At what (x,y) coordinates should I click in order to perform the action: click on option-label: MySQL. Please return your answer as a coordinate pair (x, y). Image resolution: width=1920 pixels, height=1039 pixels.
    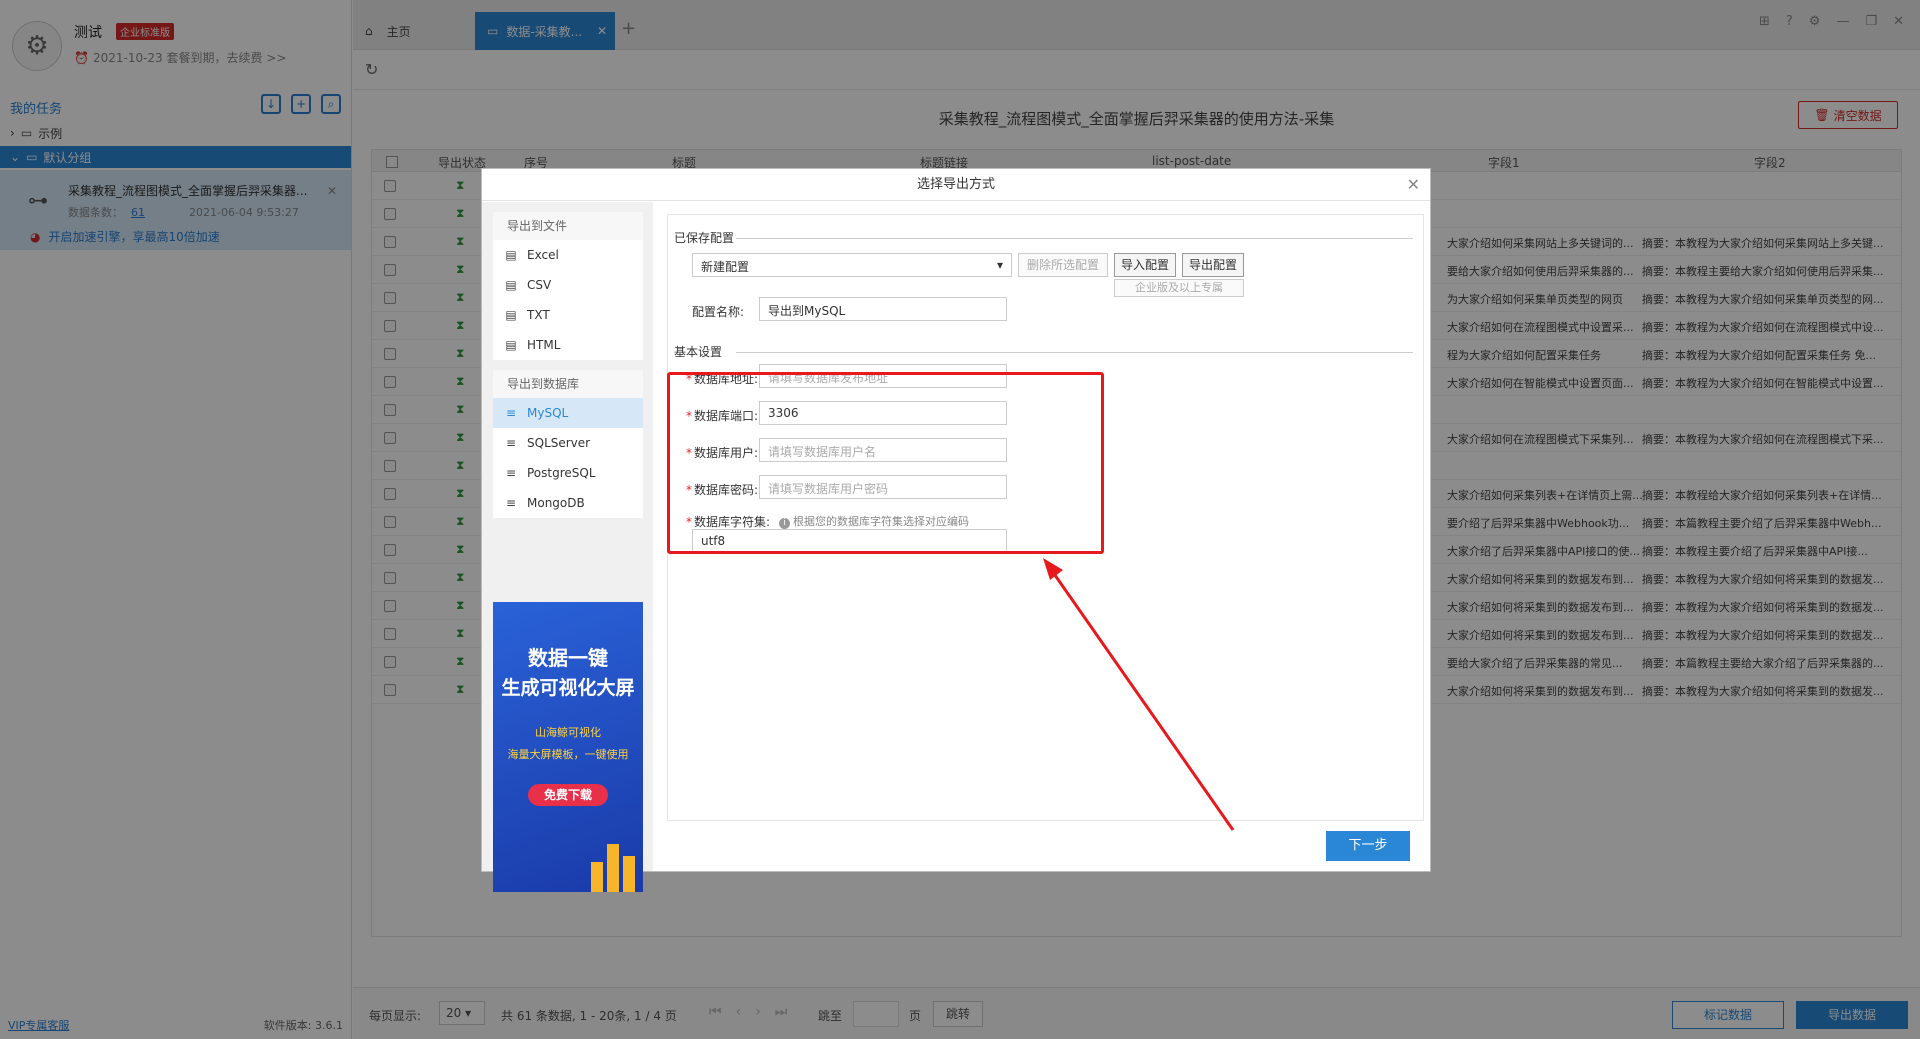
    Looking at the image, I should click on (548, 413).